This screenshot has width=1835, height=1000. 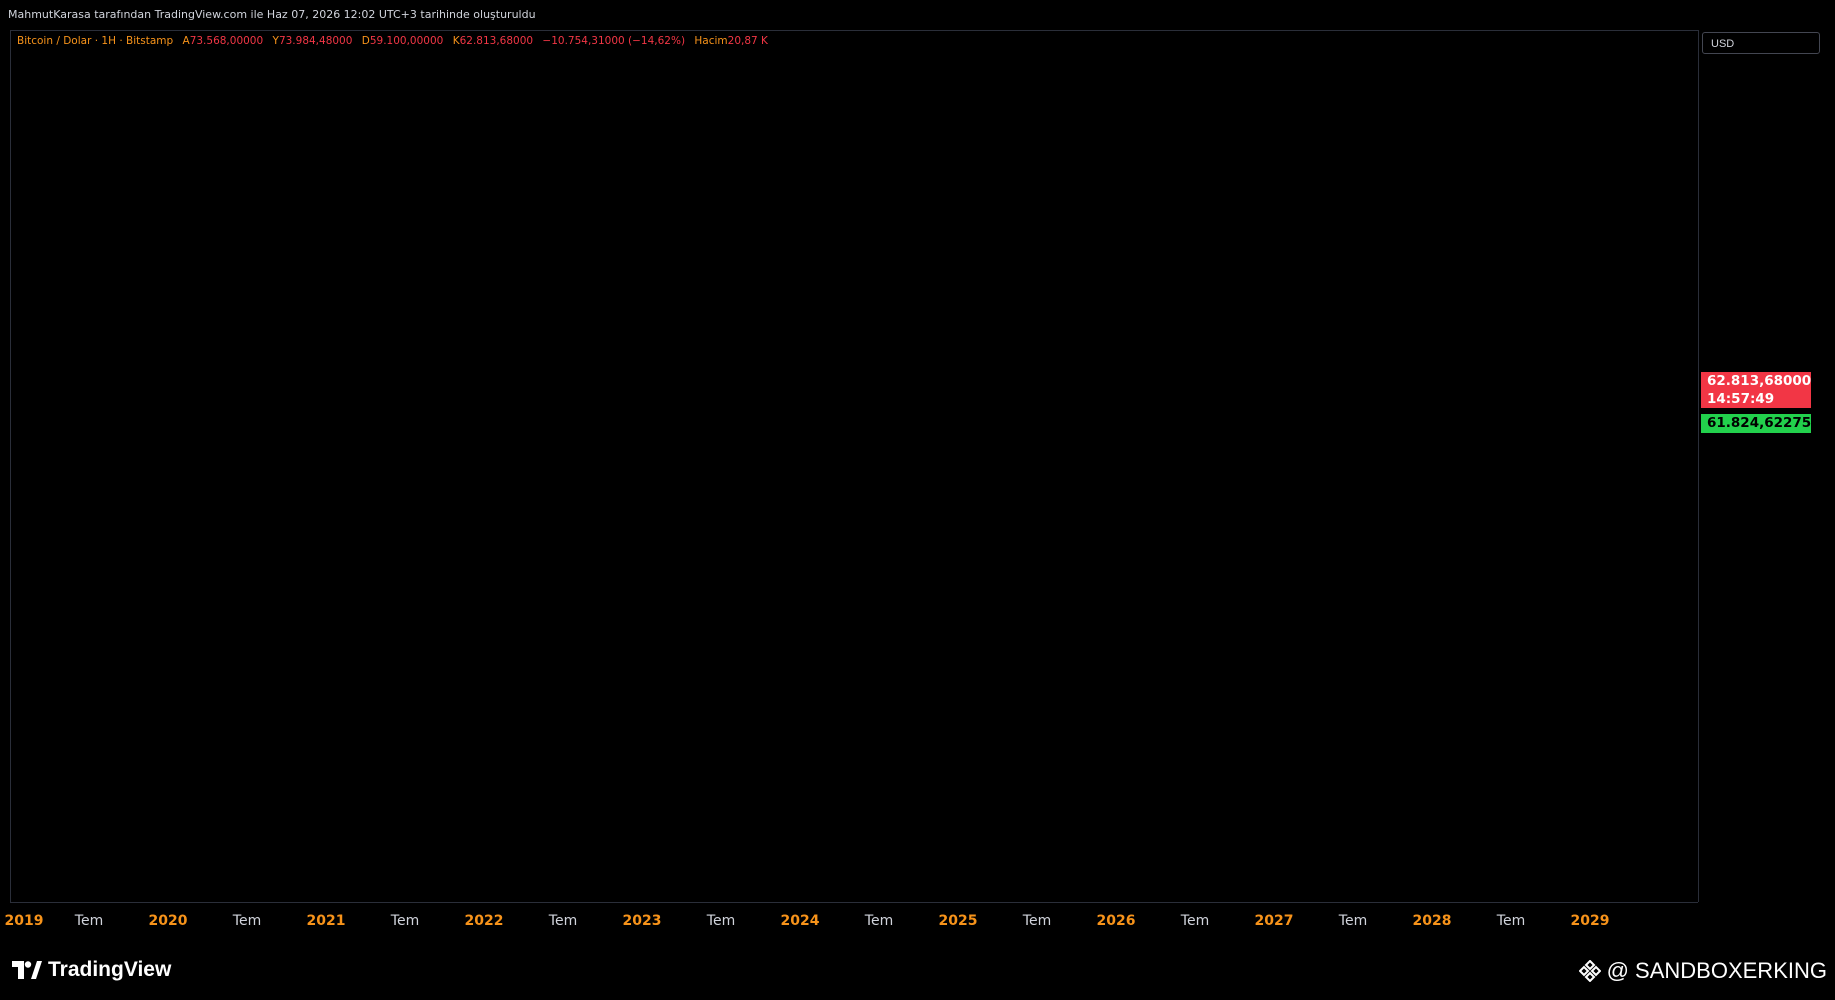 What do you see at coordinates (326, 921) in the screenshot?
I see `time-tick-label: 2021` at bounding box center [326, 921].